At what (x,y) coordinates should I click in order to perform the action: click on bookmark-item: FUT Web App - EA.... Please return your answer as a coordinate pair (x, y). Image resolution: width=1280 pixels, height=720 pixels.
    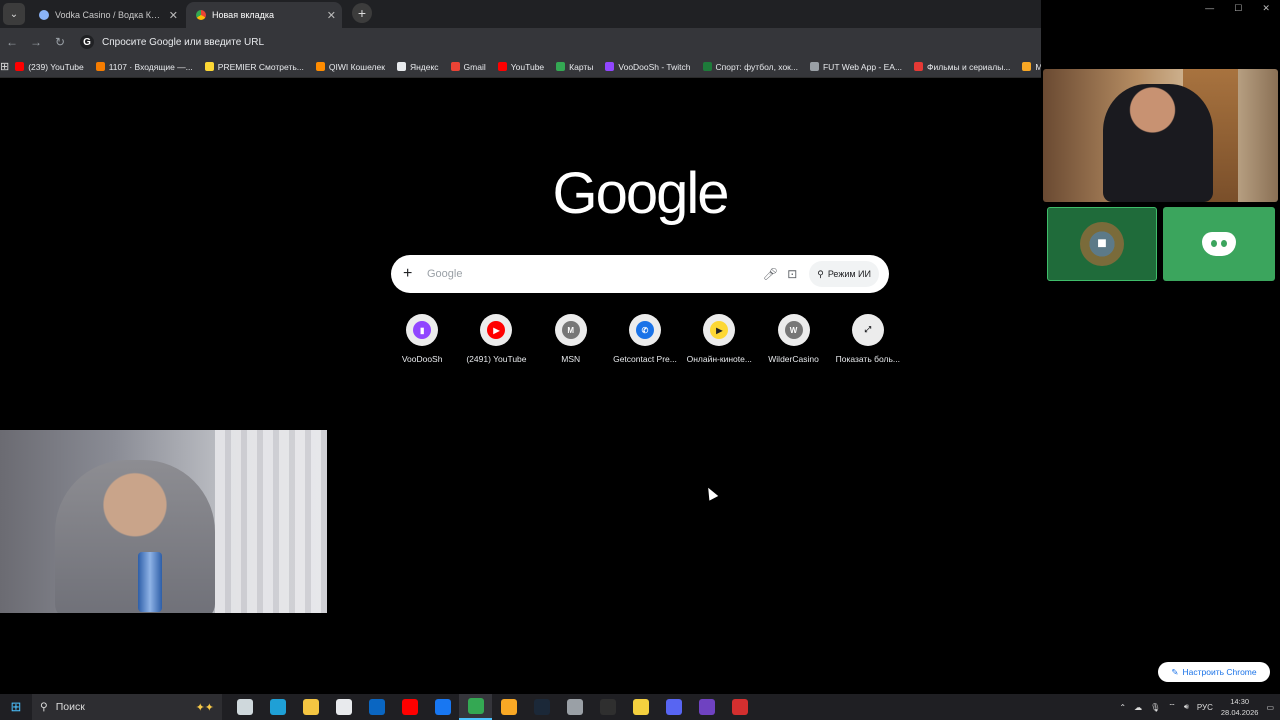
    Looking at the image, I should click on (856, 67).